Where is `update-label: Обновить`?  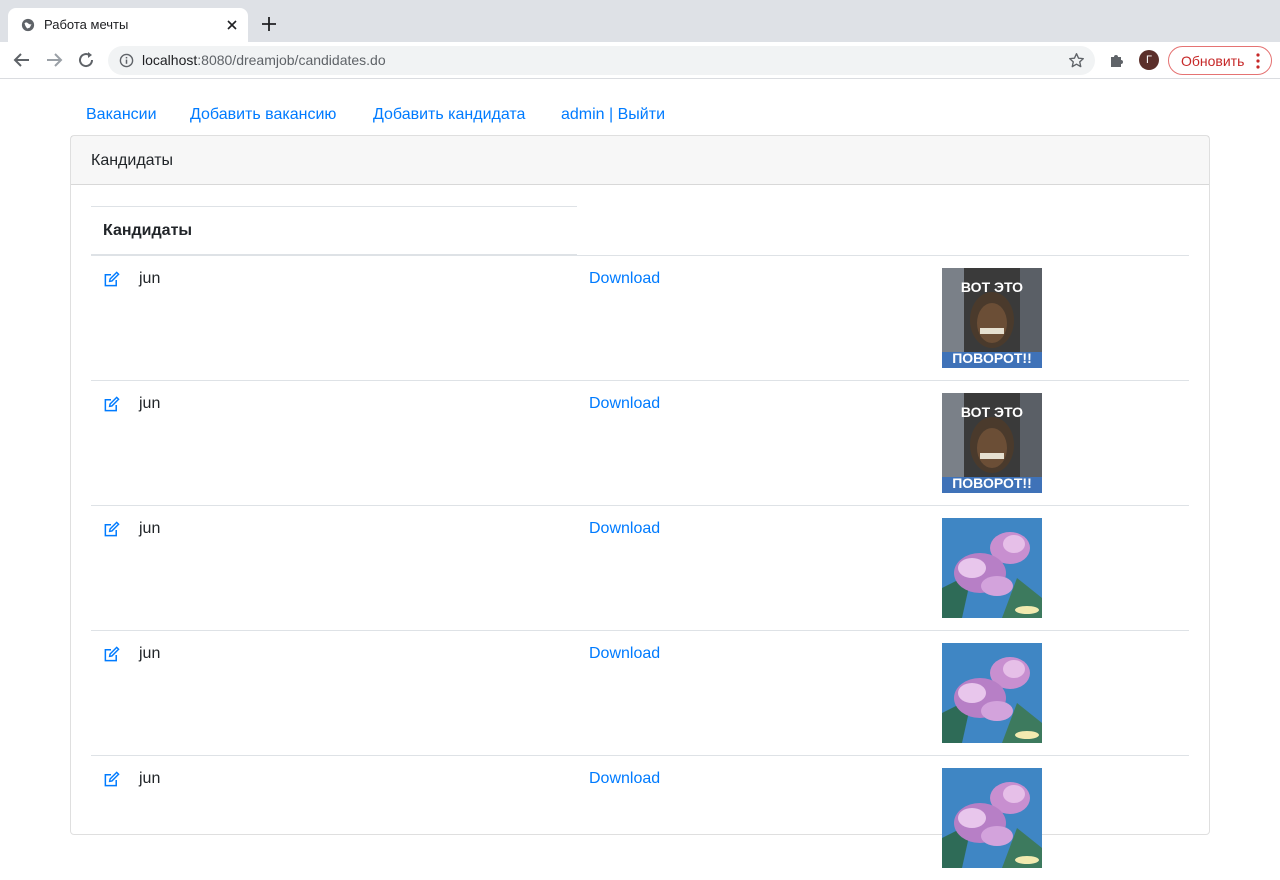 update-label: Обновить is located at coordinates (1213, 61).